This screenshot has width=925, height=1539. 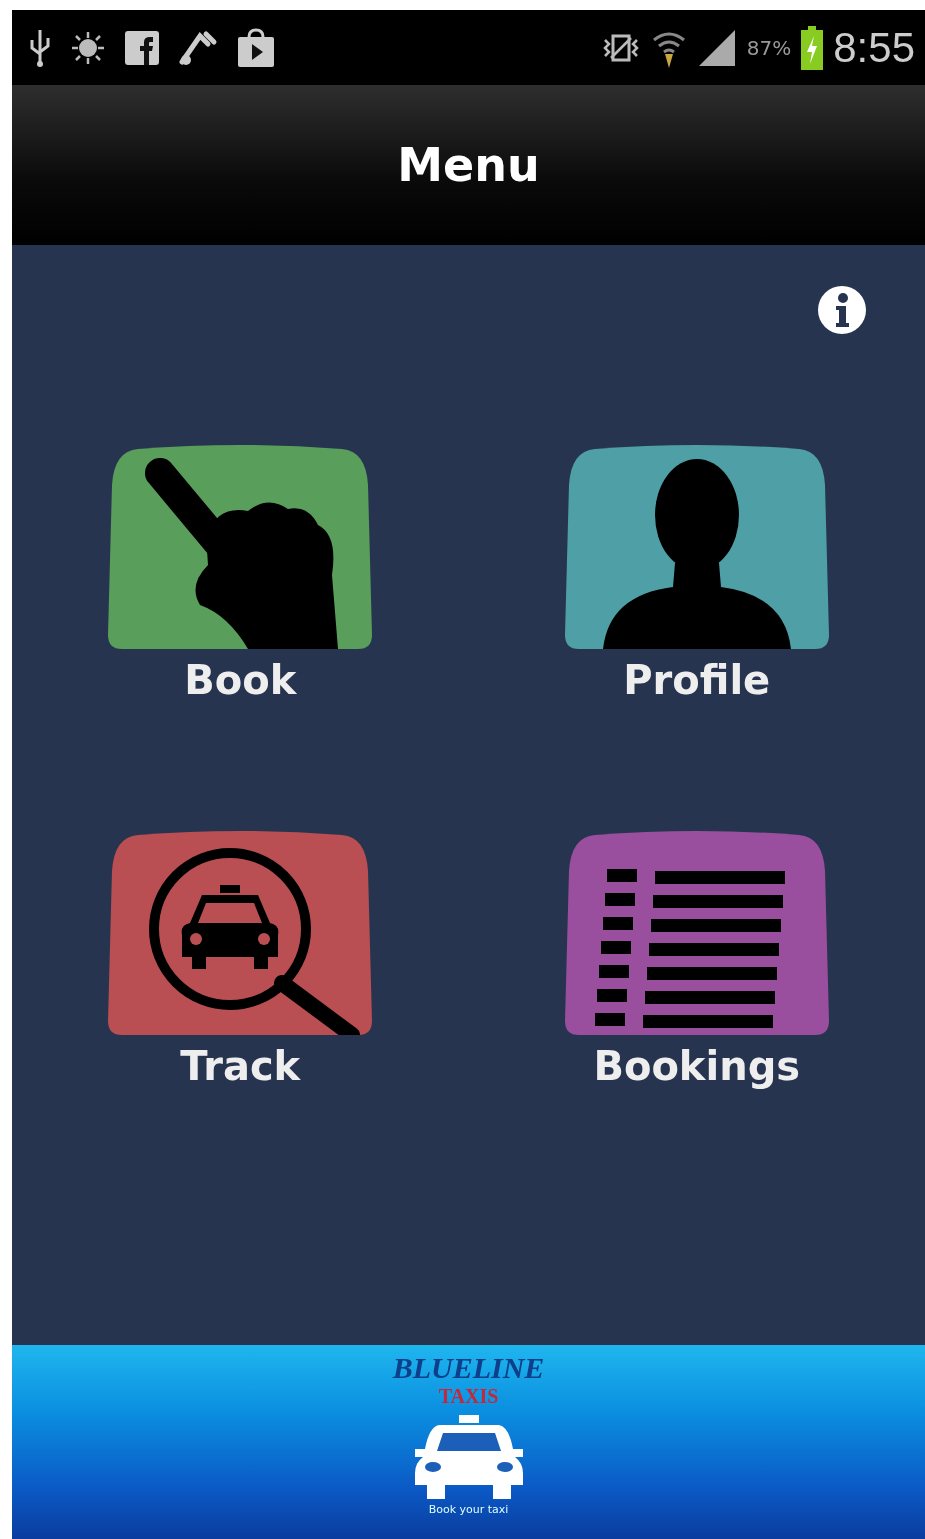 I want to click on menu-tile: Book, so click(x=240, y=574).